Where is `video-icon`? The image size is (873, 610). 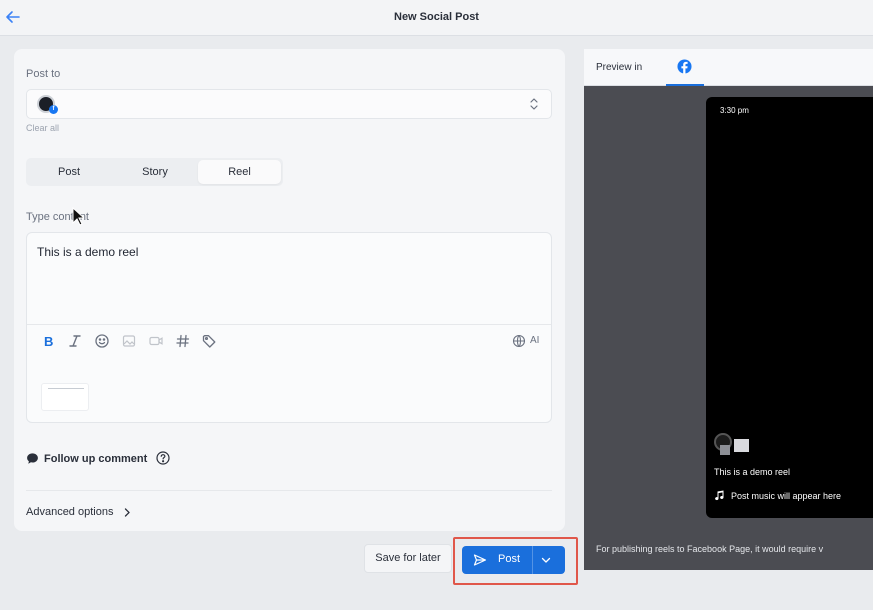 video-icon is located at coordinates (156, 341).